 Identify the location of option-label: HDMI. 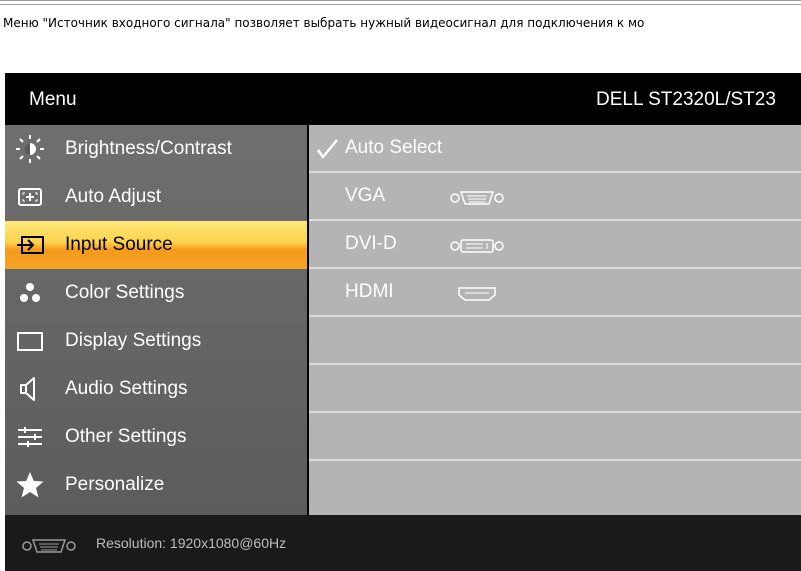
(369, 291).